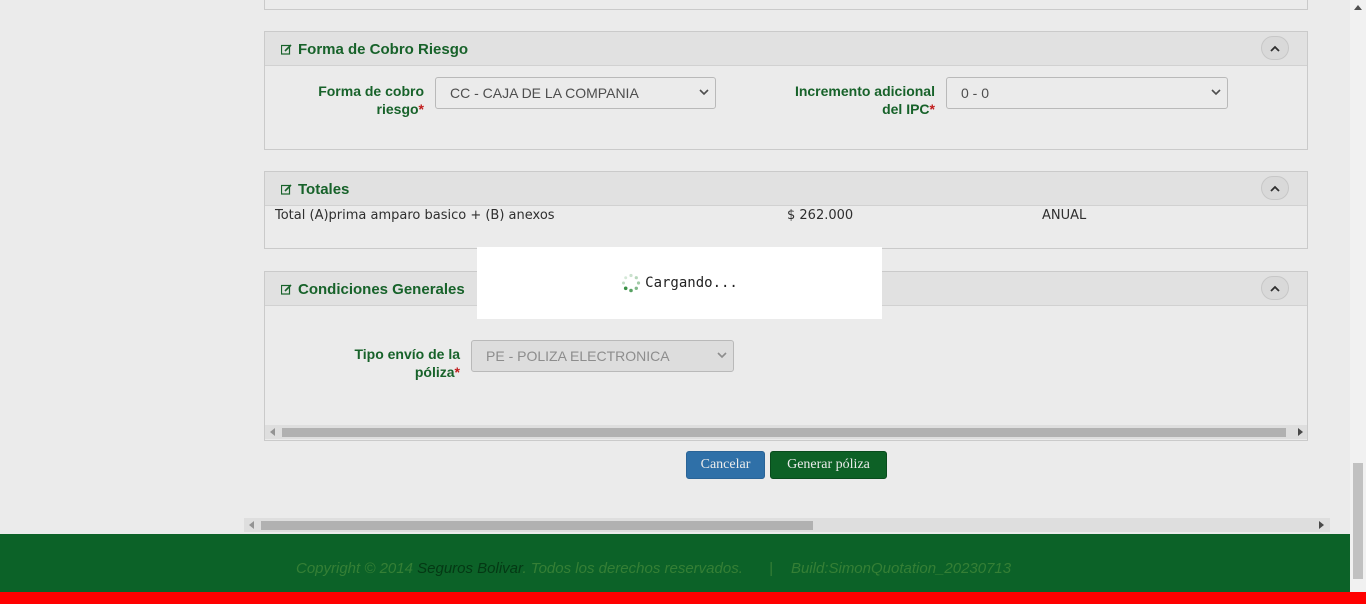 The image size is (1366, 604). Describe the element at coordinates (683, 598) in the screenshot. I see `alert-bar` at that location.